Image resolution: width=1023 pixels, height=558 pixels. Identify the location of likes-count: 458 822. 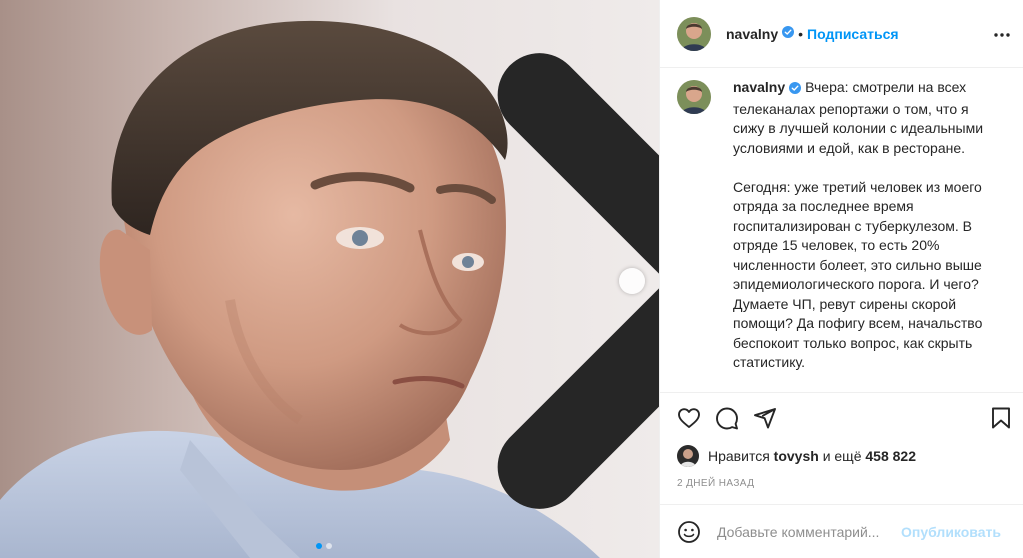
(890, 456).